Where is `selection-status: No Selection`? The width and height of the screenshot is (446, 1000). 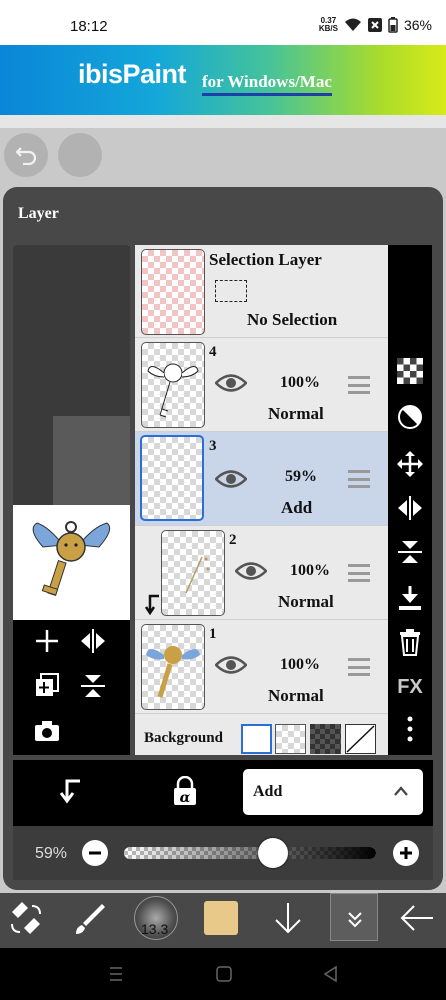 selection-status: No Selection is located at coordinates (292, 319).